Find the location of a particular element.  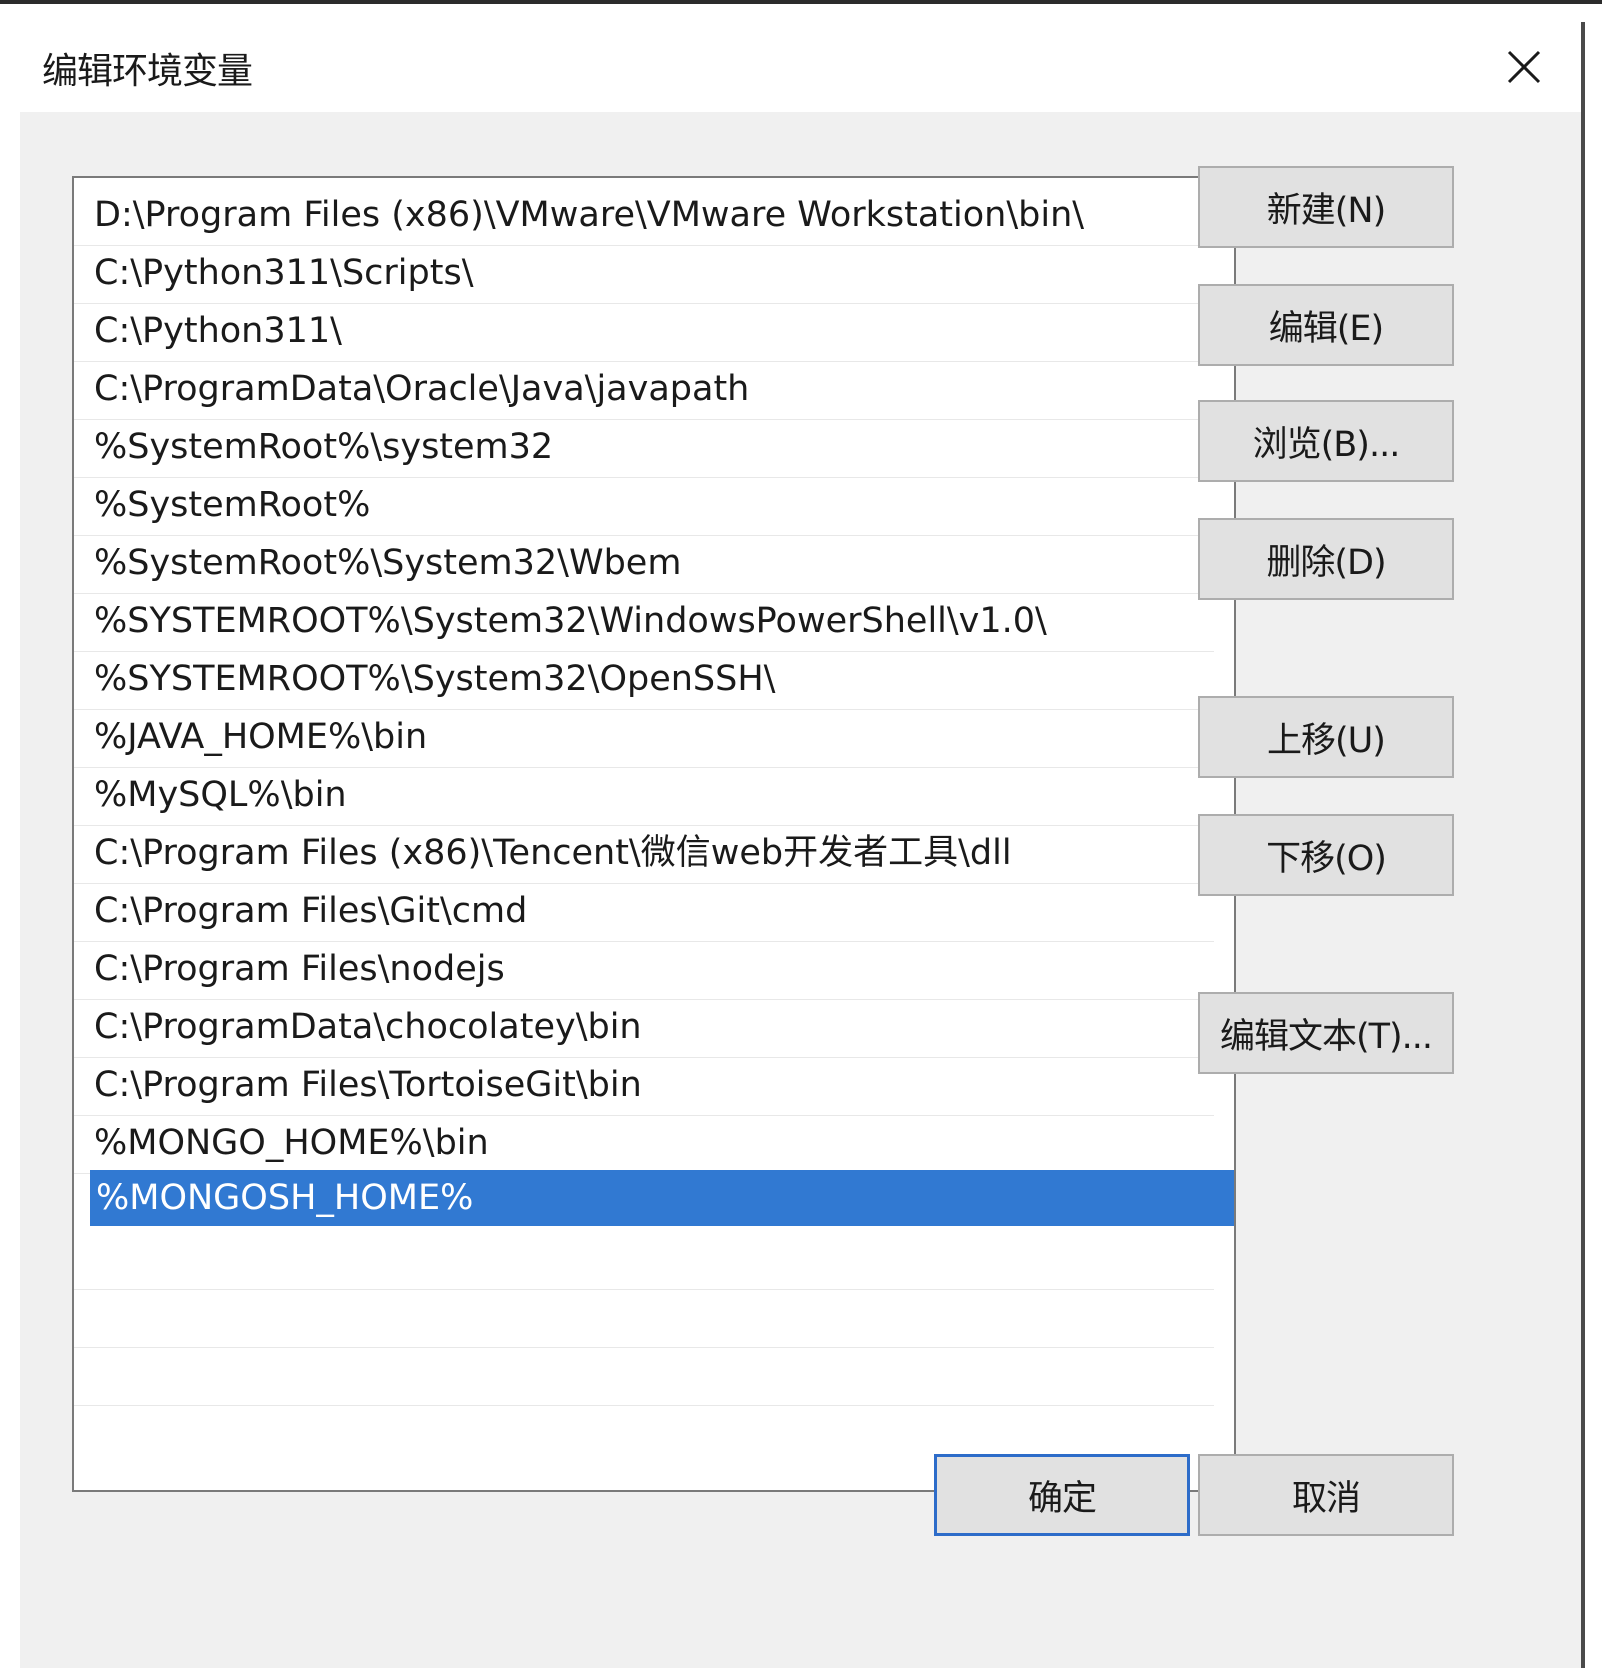

new-button: 新建(N) is located at coordinates (1326, 207).